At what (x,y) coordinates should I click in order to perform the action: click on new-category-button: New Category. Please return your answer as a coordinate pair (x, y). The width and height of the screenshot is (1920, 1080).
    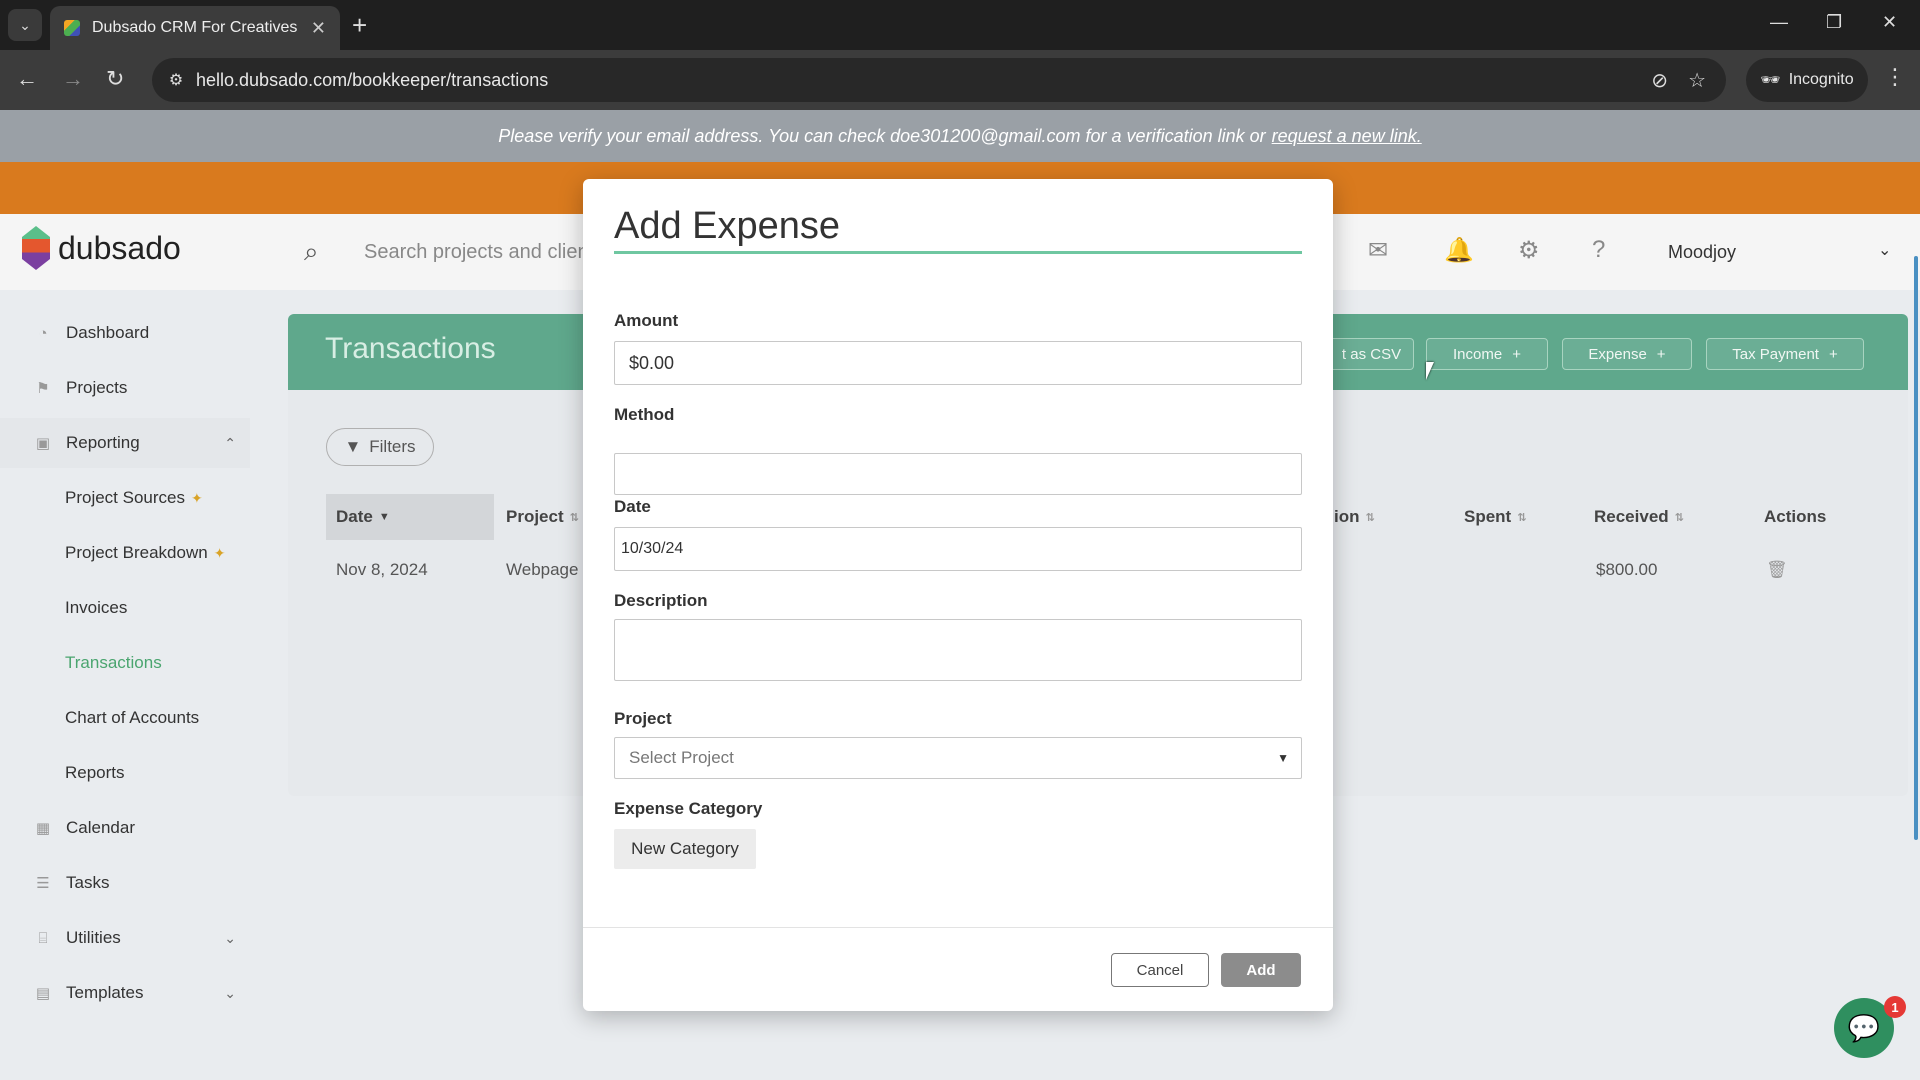
    Looking at the image, I should click on (685, 849).